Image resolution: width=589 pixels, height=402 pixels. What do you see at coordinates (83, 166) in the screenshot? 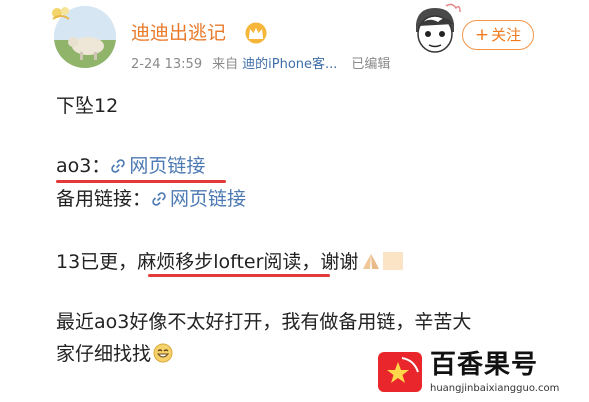
I see `ao3-label: ao3：` at bounding box center [83, 166].